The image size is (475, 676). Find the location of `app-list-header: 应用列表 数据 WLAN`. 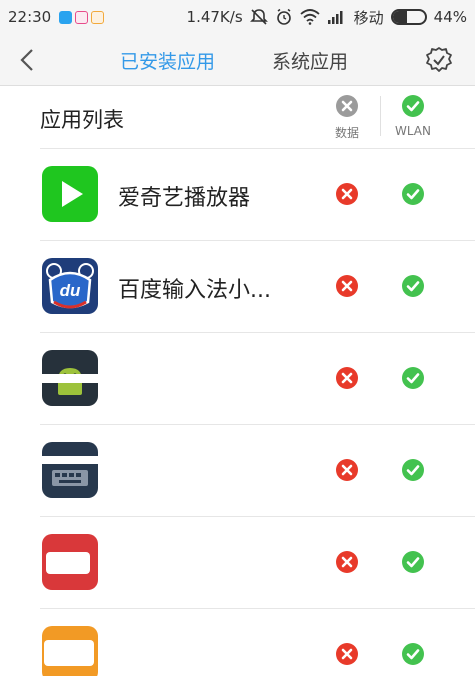

app-list-header: 应用列表 数据 WLAN is located at coordinates (237, 117).